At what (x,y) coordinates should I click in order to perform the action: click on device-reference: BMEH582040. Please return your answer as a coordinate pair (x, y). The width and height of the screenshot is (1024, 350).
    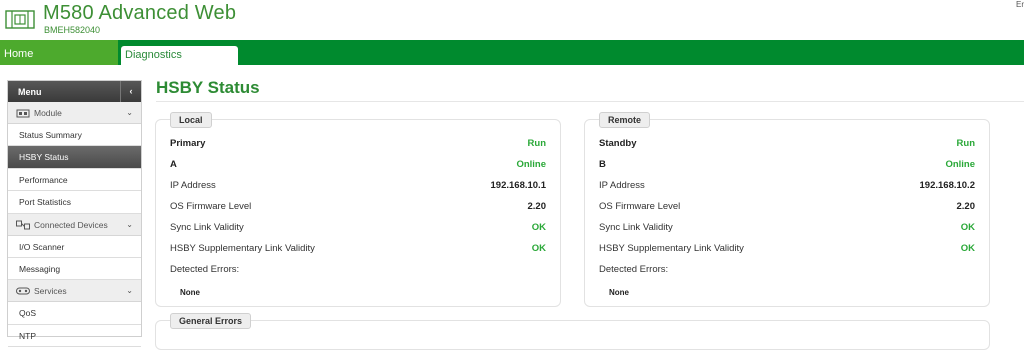
    Looking at the image, I should click on (72, 30).